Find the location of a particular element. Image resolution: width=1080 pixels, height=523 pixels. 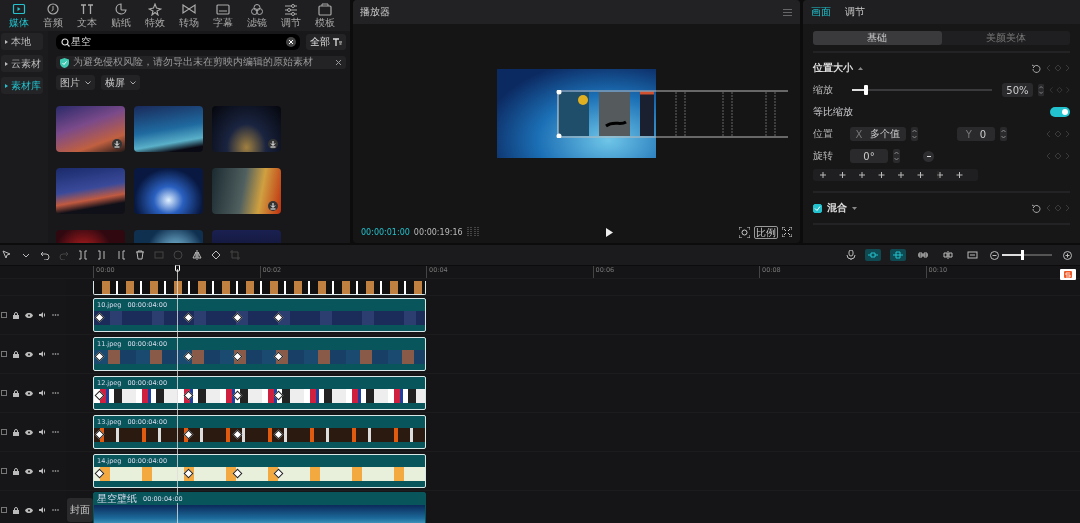

menu-icon is located at coordinates (787, 12).